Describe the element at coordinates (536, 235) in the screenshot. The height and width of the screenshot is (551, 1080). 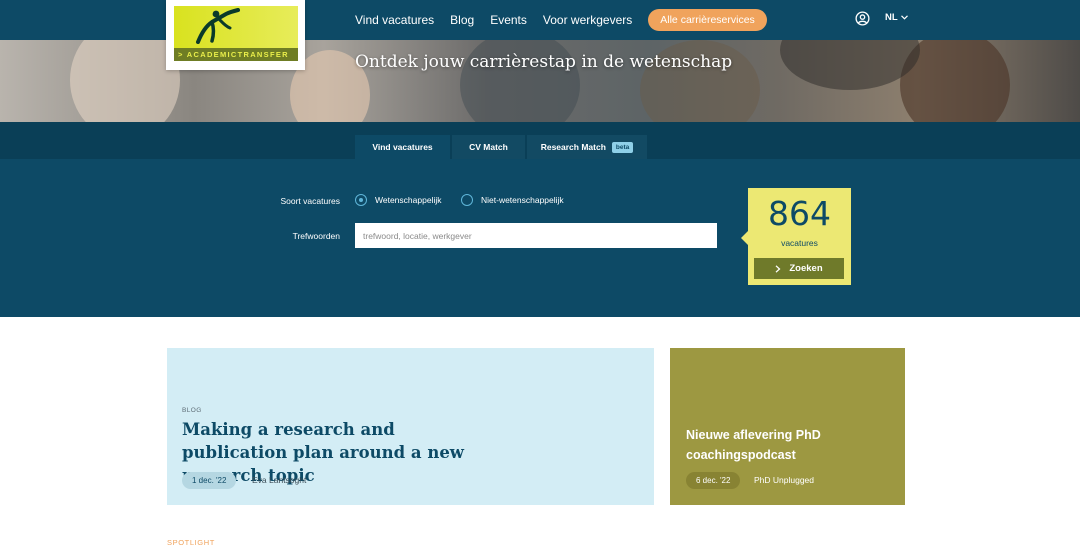
I see `keywords-input` at that location.